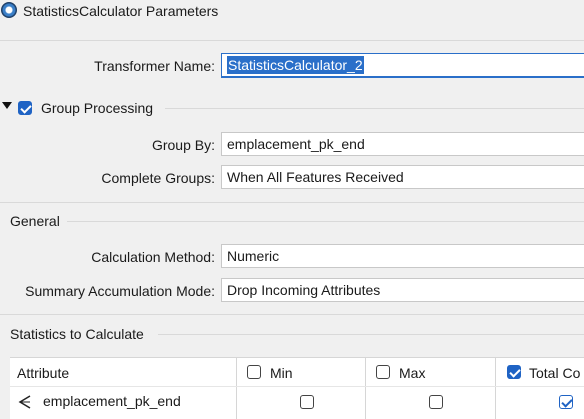 The height and width of the screenshot is (419, 584). Describe the element at coordinates (304, 290) in the screenshot. I see `summary-mode-value: Drop Incoming Attributes` at that location.